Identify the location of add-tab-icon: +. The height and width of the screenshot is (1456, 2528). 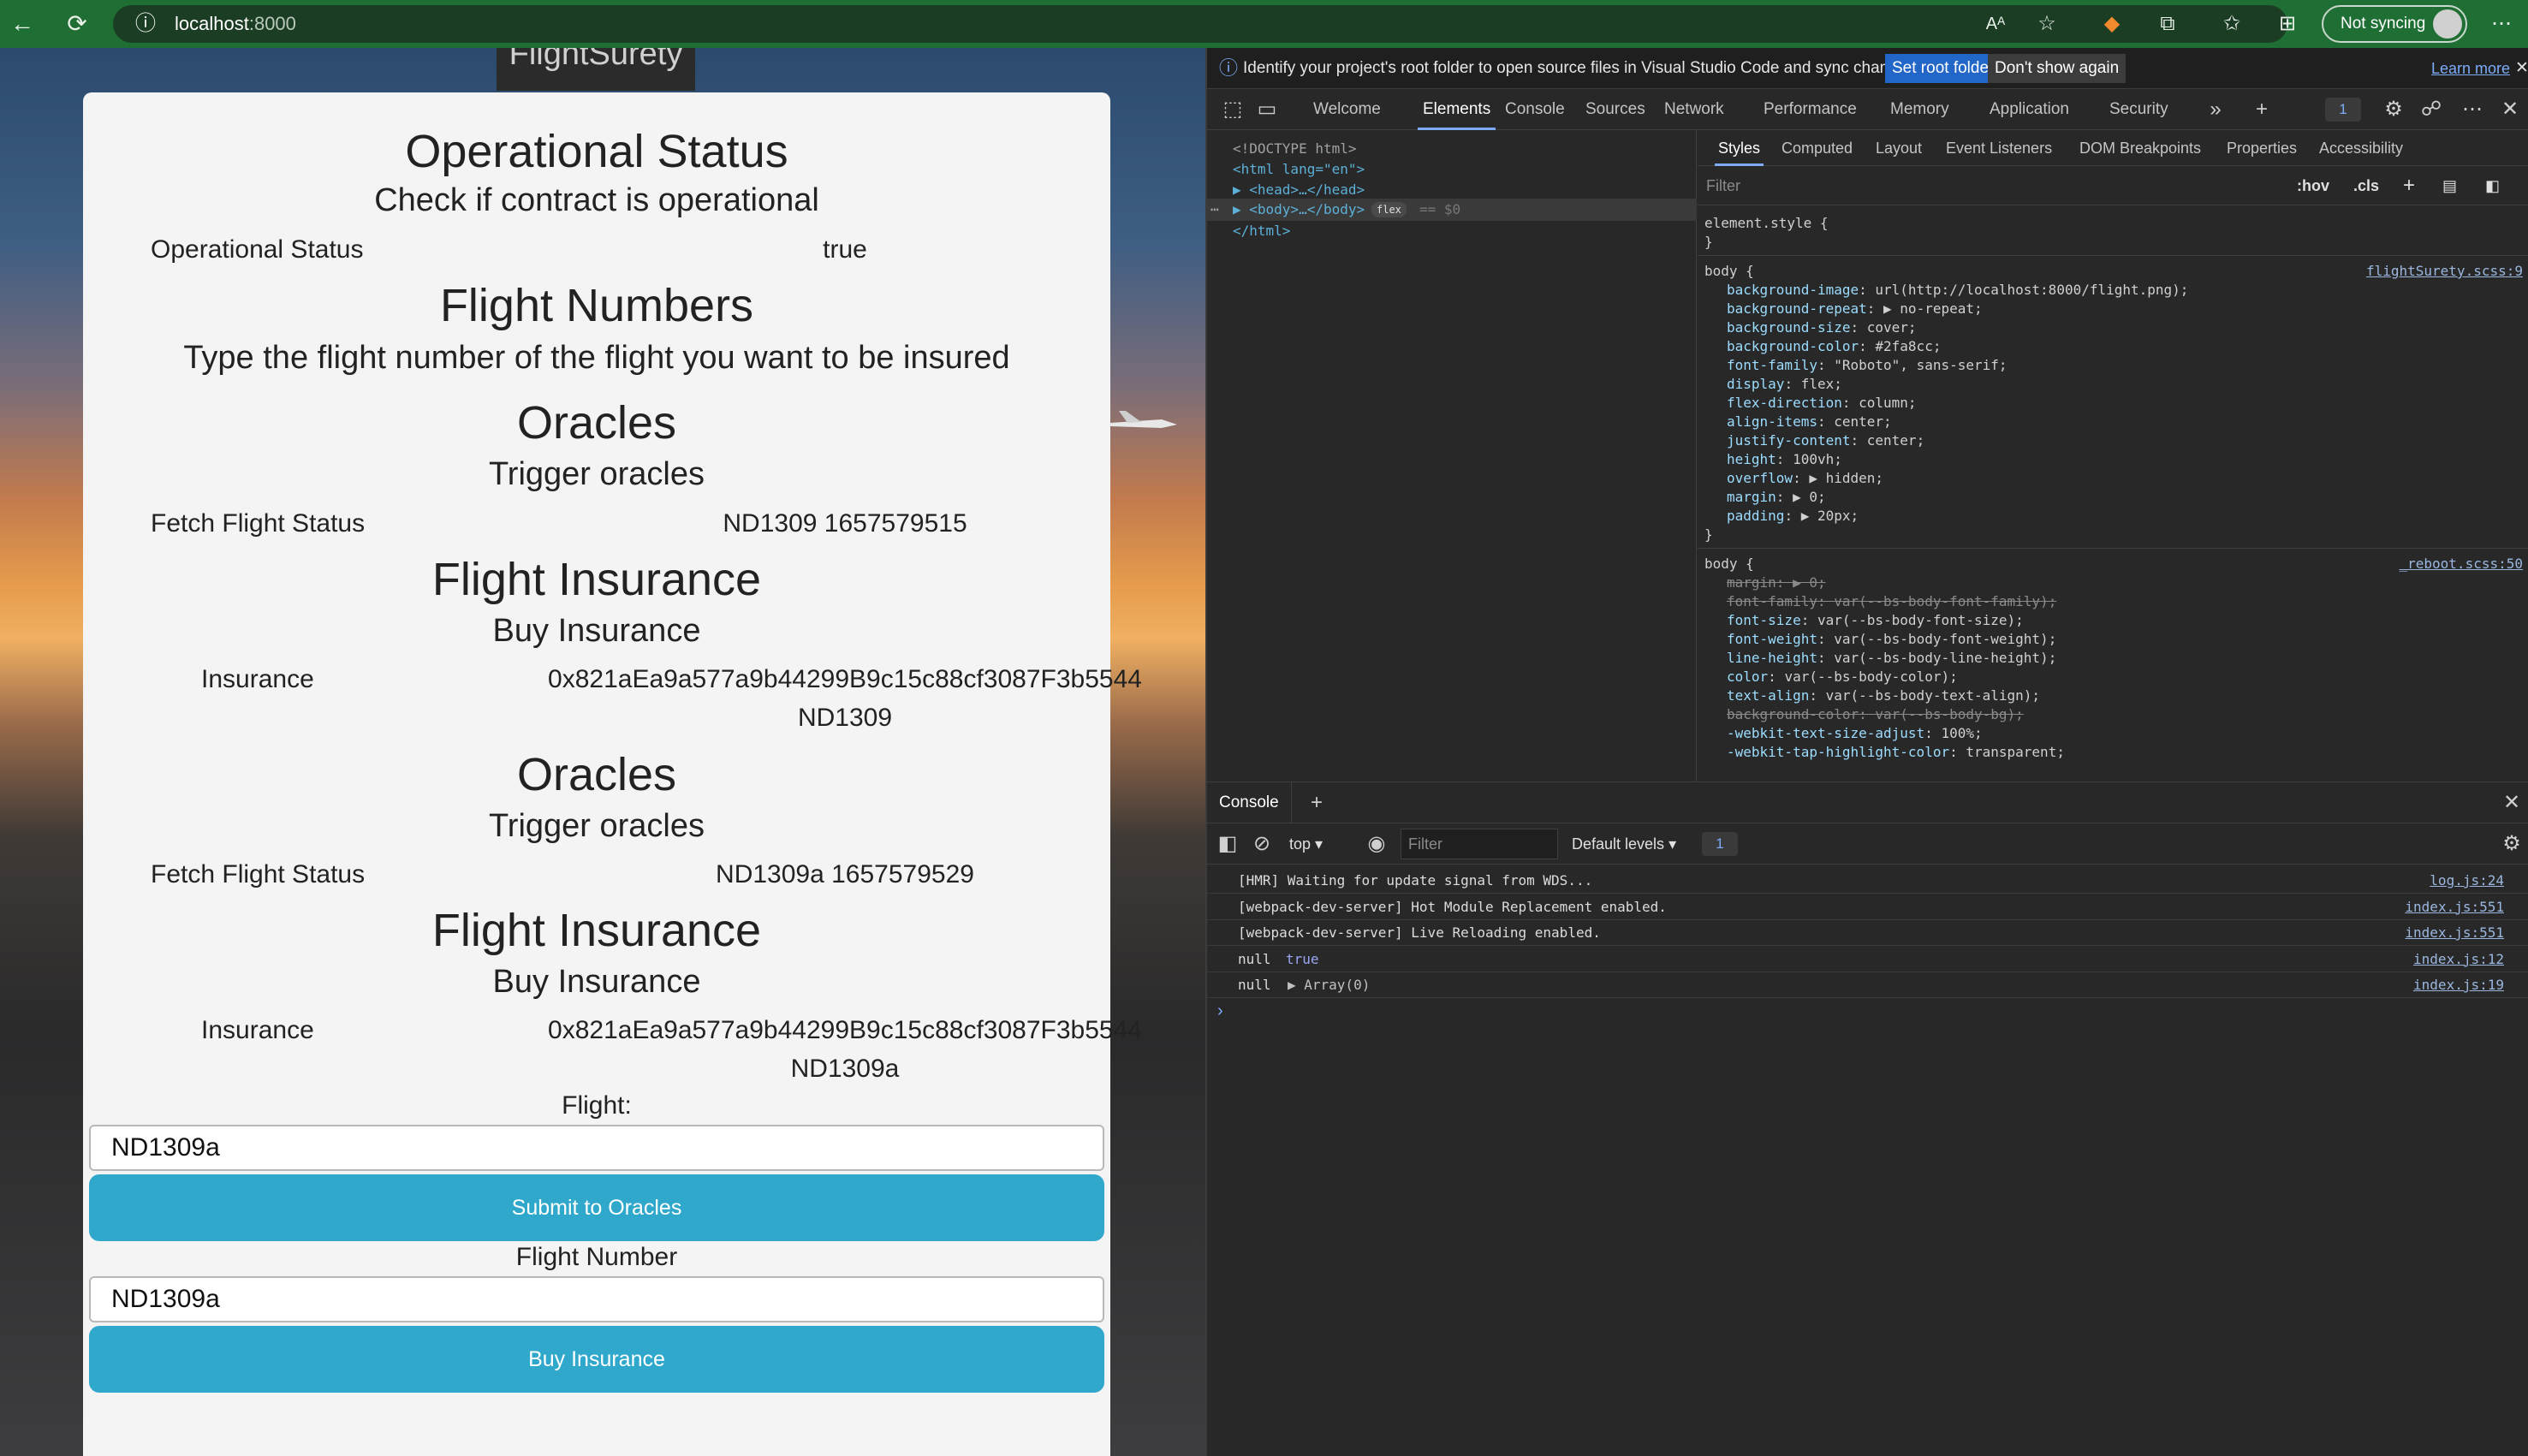
(2261, 109).